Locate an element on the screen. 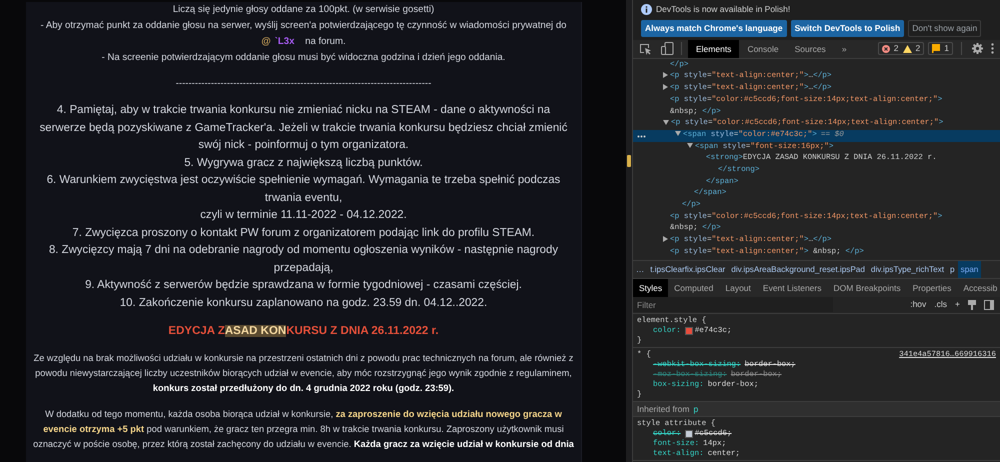 The height and width of the screenshot is (462, 1000). post-text: -------------------------------------------------------------------------------- is located at coordinates (303, 84).